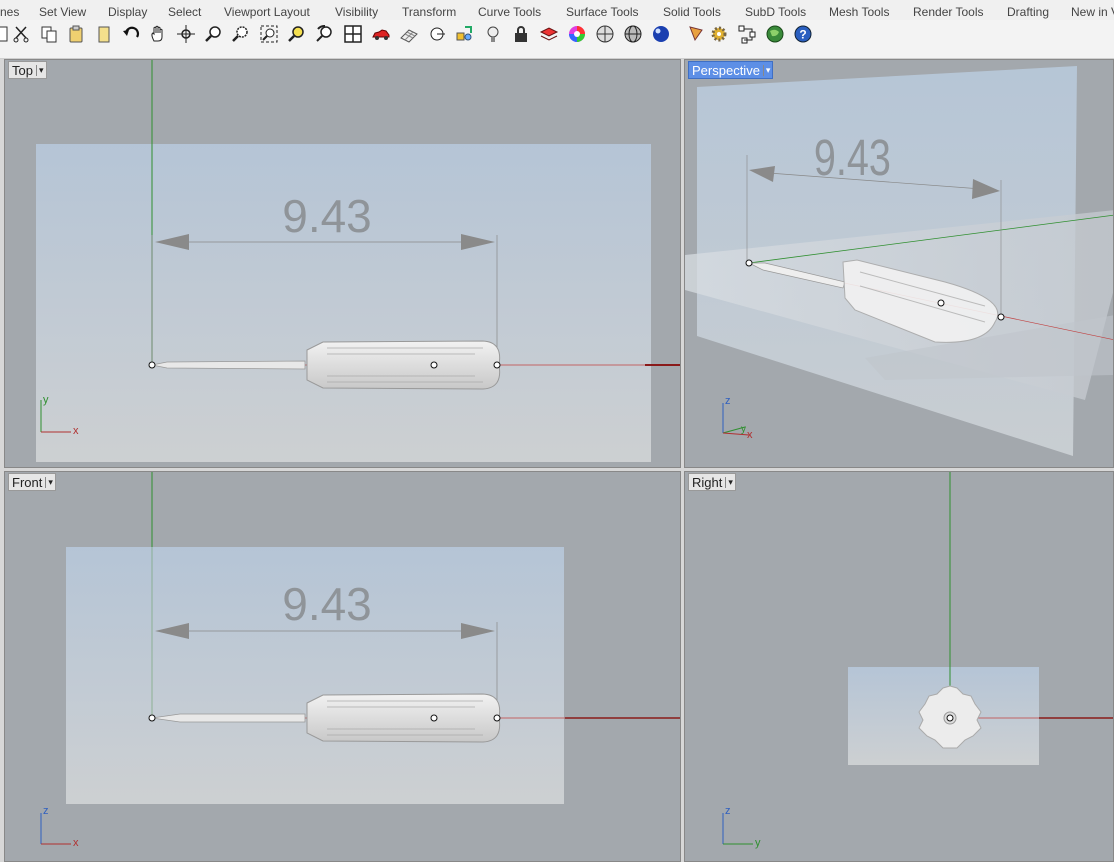 This screenshot has height=862, width=1114. What do you see at coordinates (325, 34) in the screenshot?
I see `rotate-camera-icon` at bounding box center [325, 34].